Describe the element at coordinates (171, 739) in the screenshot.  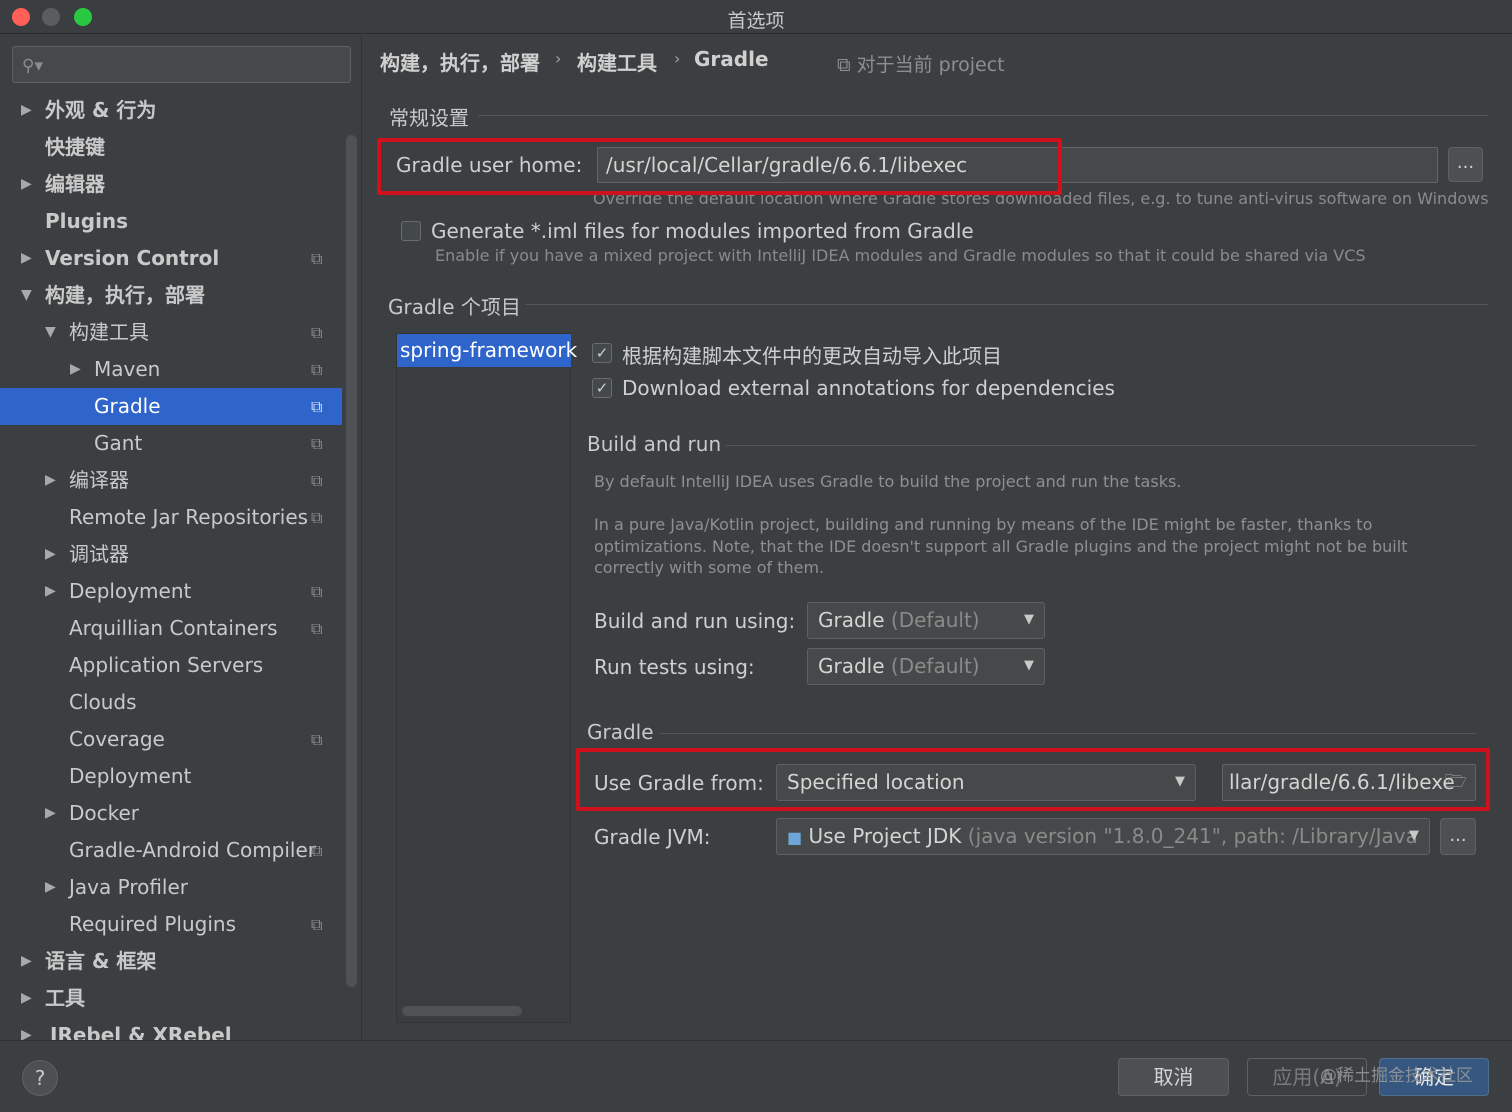
I see `sidebar-item-coverage: Coverage ⧉` at that location.